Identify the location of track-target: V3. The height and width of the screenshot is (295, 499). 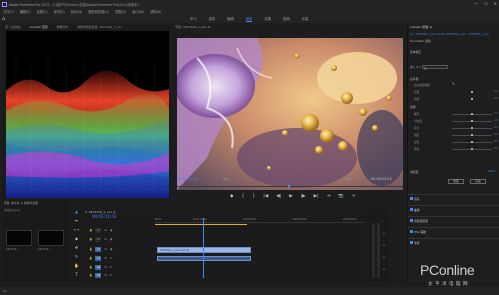
(98, 230).